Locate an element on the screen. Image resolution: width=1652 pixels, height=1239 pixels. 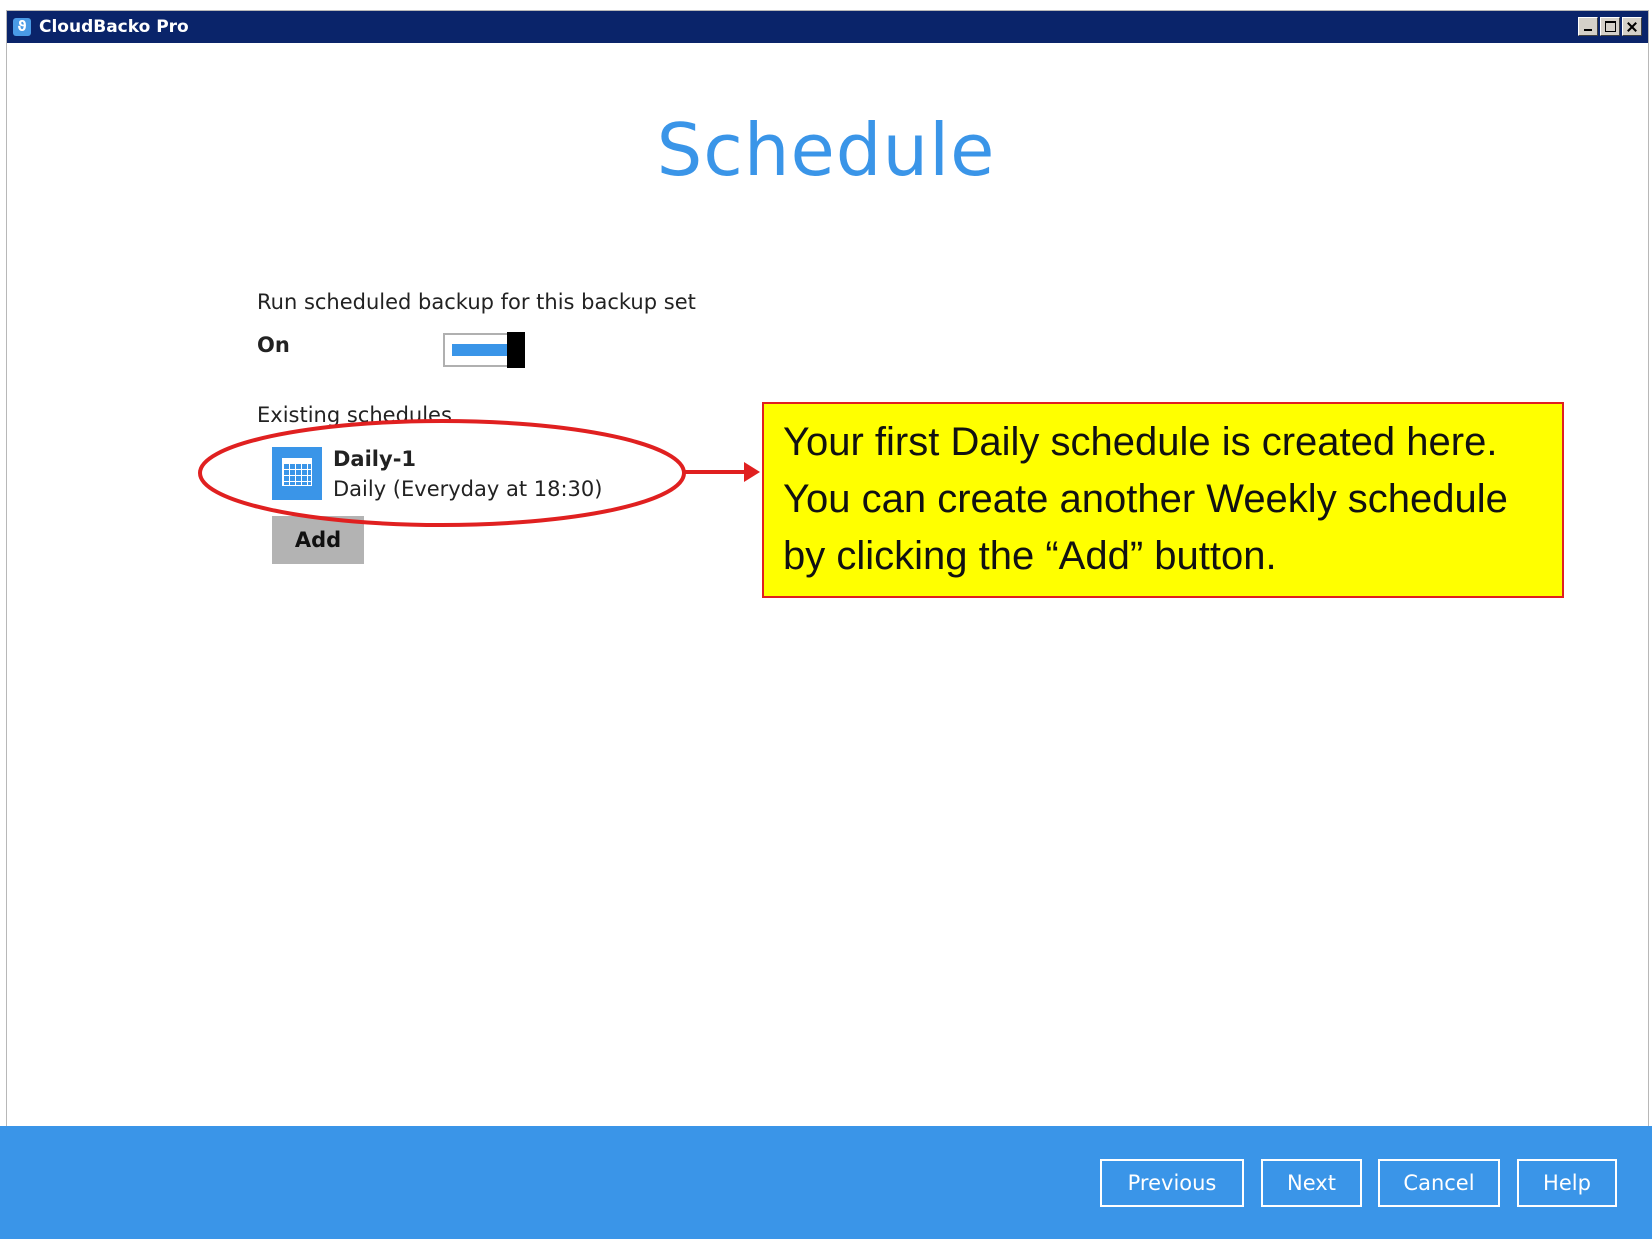
calendar-icon is located at coordinates (297, 473).